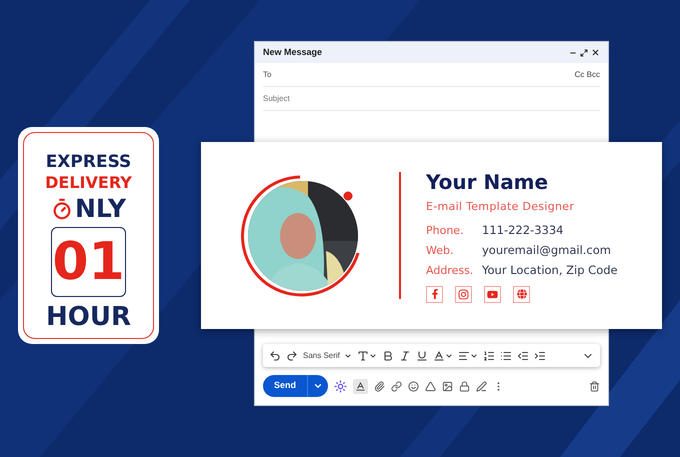 The width and height of the screenshot is (680, 457). I want to click on signature-role: E-mail Template Designer, so click(501, 206).